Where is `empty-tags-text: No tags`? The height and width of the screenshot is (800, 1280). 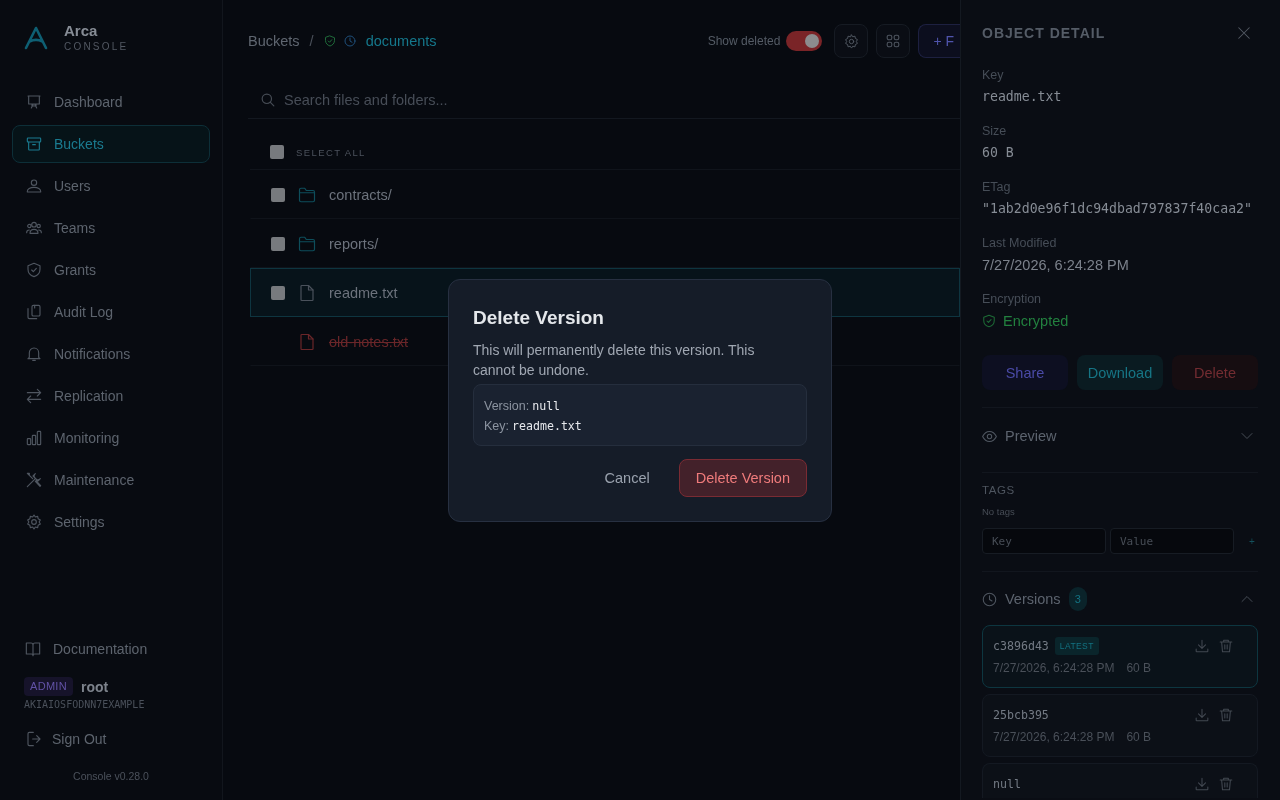
empty-tags-text: No tags is located at coordinates (999, 512).